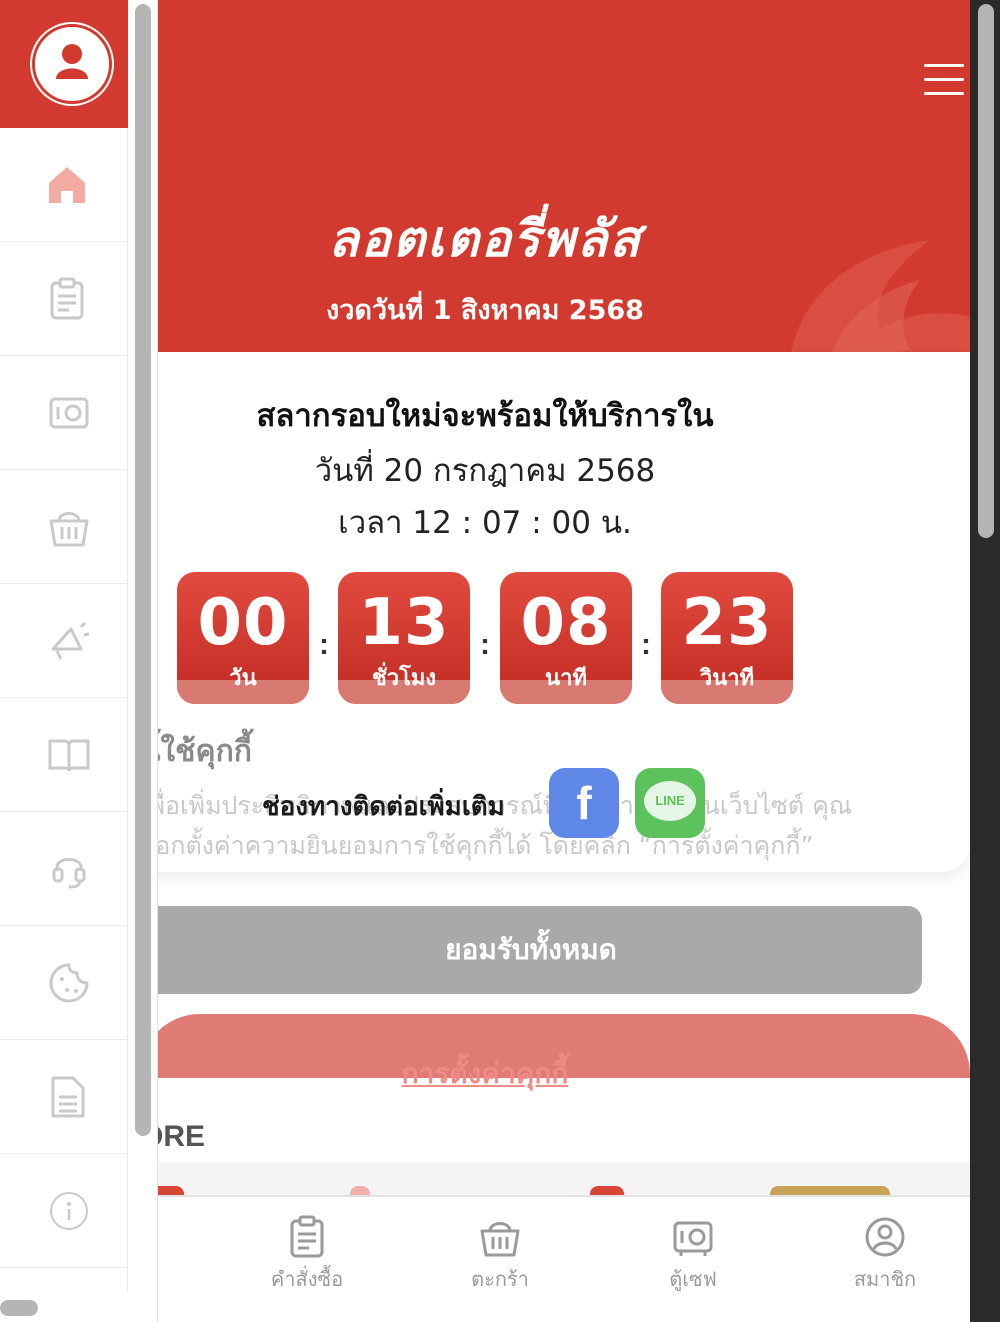 The height and width of the screenshot is (1322, 1000). I want to click on nav-member: สมาชิก, so click(885, 1255).